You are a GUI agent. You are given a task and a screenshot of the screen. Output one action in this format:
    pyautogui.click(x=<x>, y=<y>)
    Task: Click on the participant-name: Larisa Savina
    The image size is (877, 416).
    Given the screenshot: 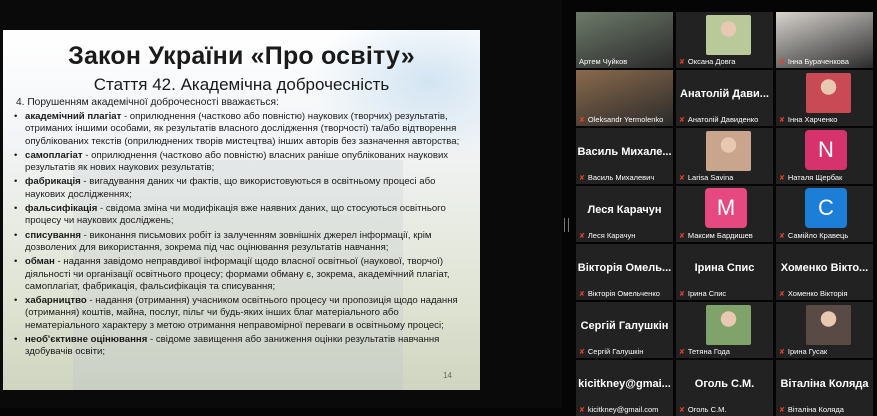 What is the action you would take?
    pyautogui.click(x=710, y=177)
    